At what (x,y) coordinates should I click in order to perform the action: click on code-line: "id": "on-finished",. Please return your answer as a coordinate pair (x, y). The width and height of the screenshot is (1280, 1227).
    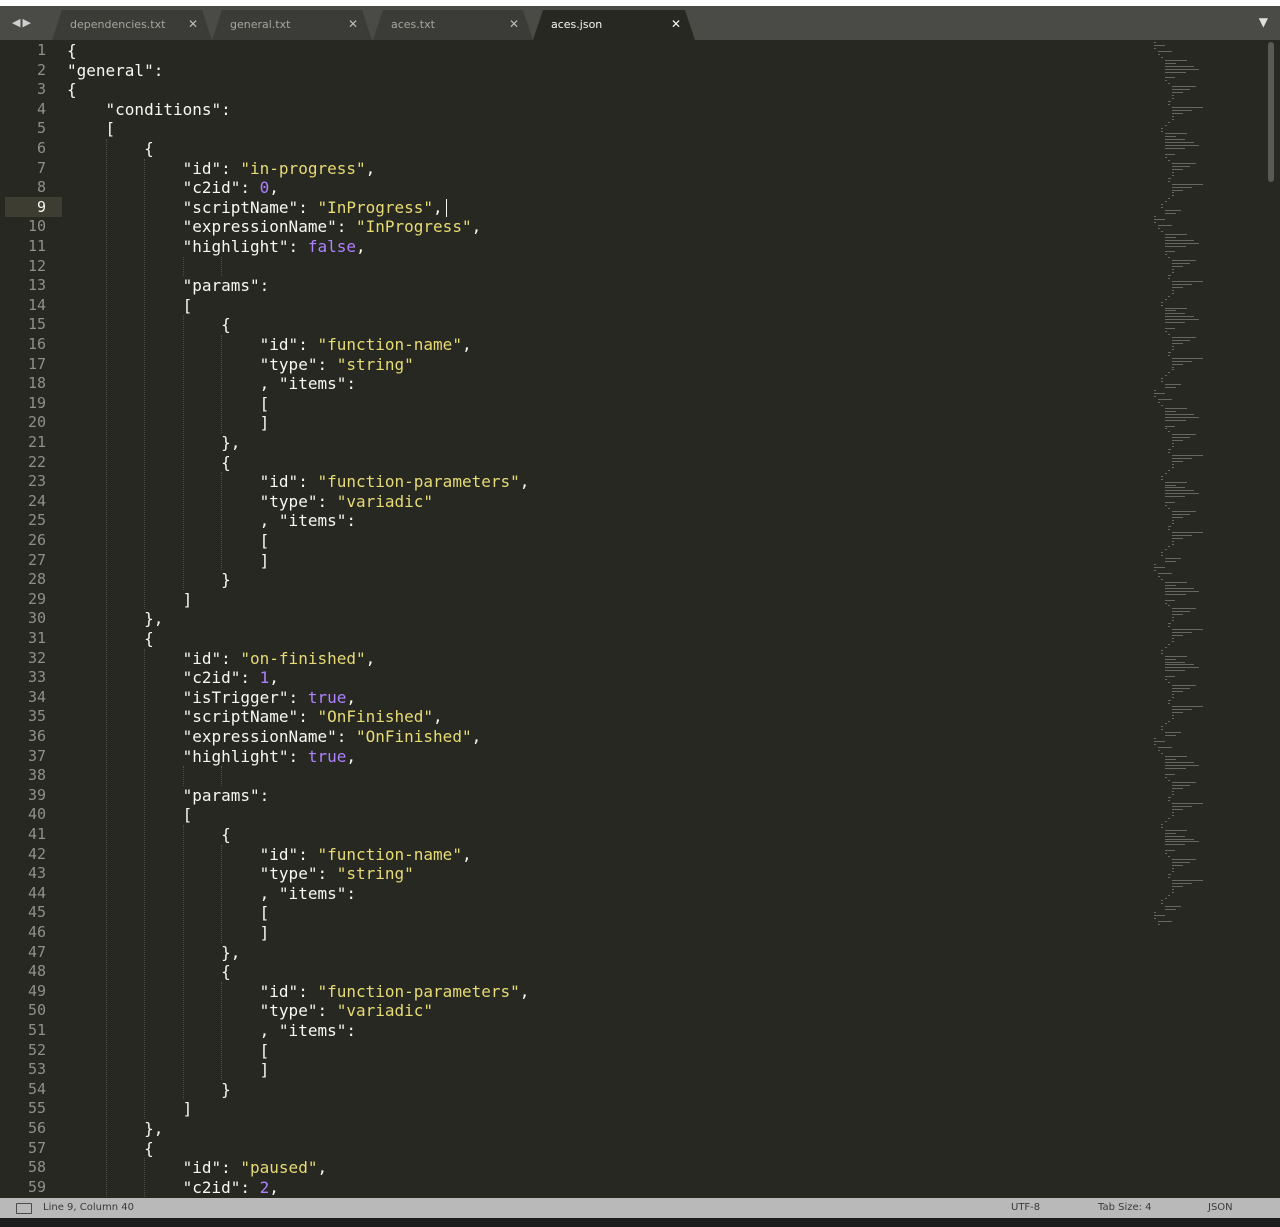
    Looking at the image, I should click on (221, 659).